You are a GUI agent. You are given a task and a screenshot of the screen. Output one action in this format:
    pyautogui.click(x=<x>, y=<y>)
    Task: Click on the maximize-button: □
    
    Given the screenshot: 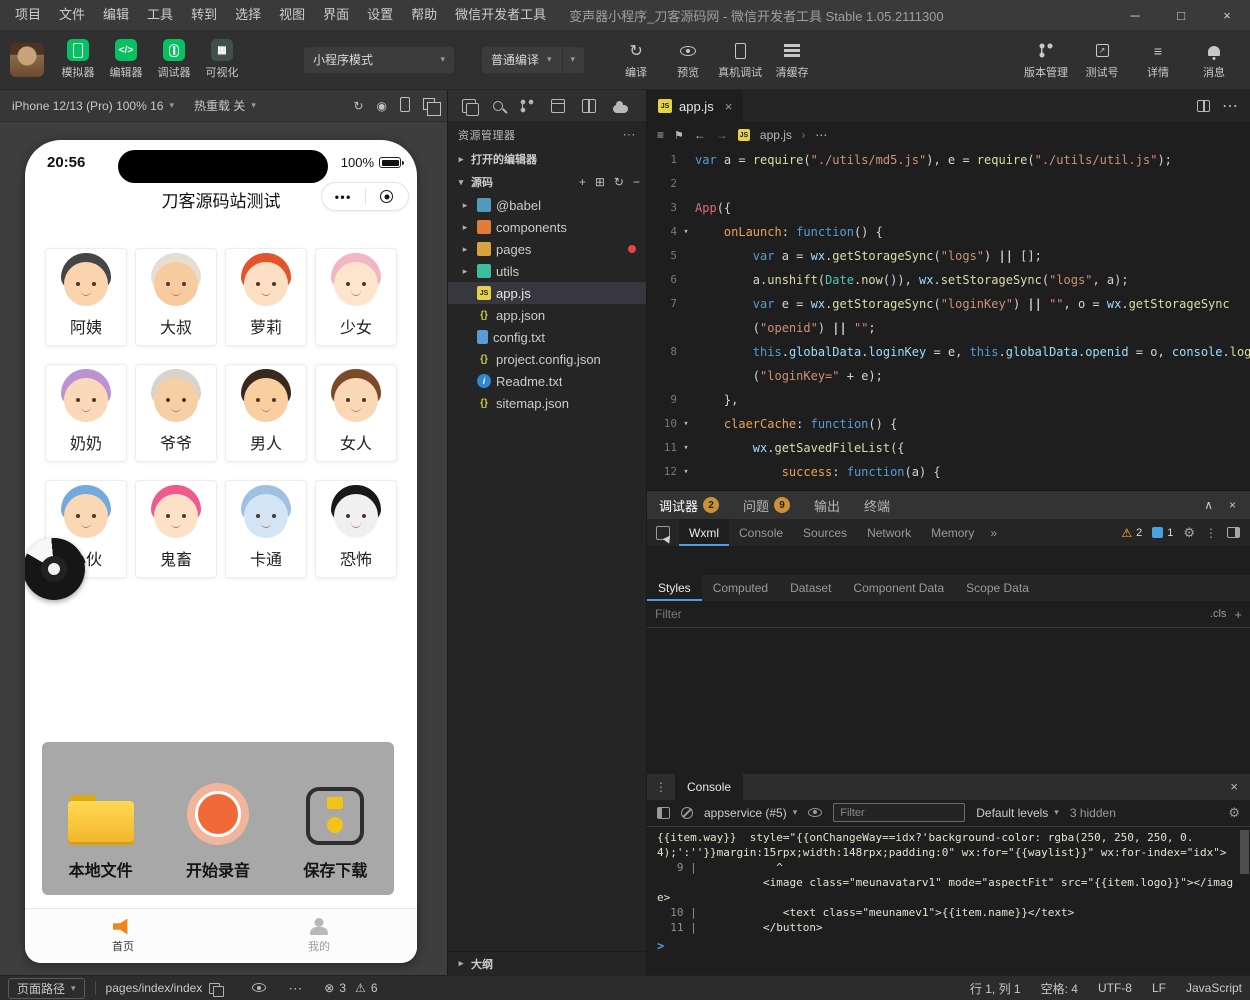 What is the action you would take?
    pyautogui.click(x=1181, y=15)
    